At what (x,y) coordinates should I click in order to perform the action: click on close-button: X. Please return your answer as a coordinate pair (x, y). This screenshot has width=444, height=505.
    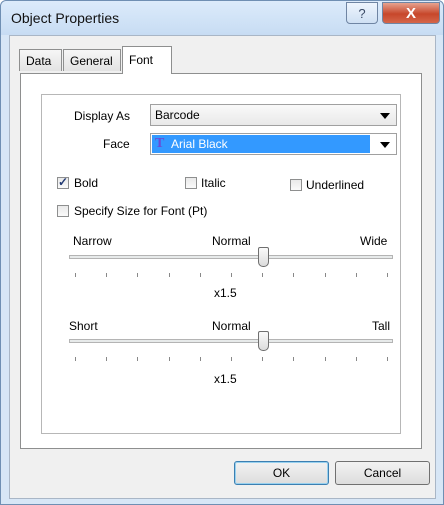
    Looking at the image, I should click on (411, 13).